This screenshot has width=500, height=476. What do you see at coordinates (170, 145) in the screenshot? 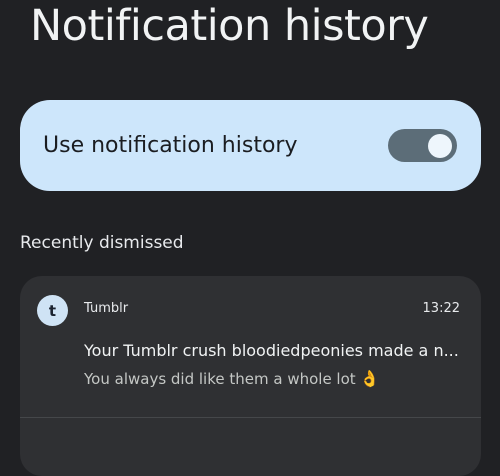
I see `toggle-label: Use notification history` at bounding box center [170, 145].